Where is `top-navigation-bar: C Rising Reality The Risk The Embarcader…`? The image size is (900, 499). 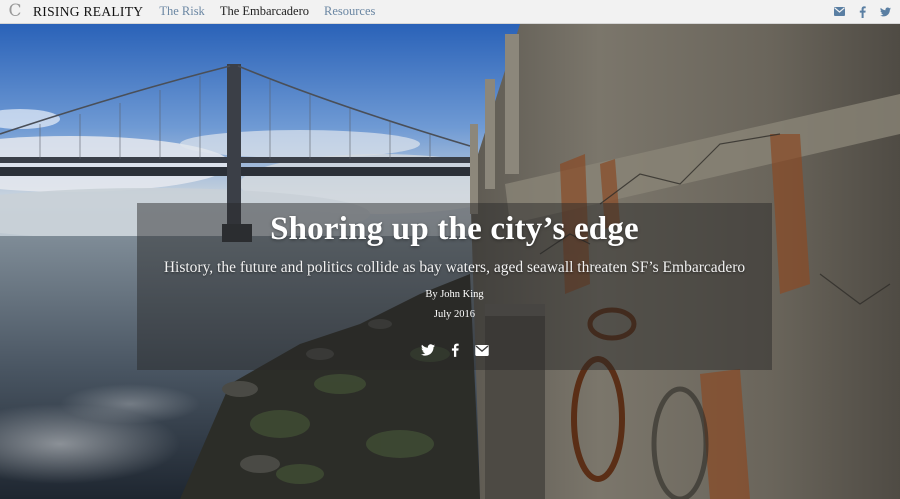
top-navigation-bar: C Rising Reality The Risk The Embarcader… is located at coordinates (450, 12).